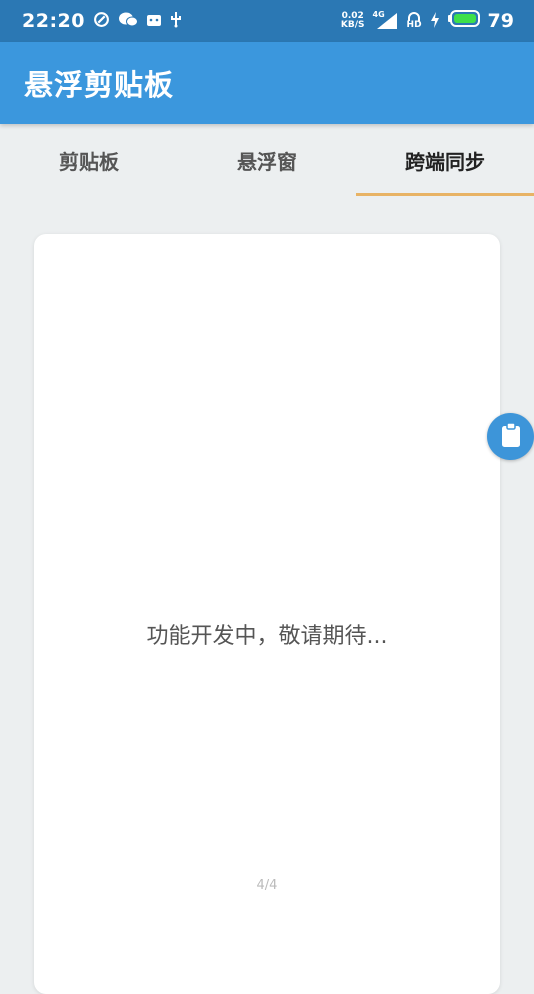 The image size is (534, 994). I want to click on charging-icon, so click(435, 21).